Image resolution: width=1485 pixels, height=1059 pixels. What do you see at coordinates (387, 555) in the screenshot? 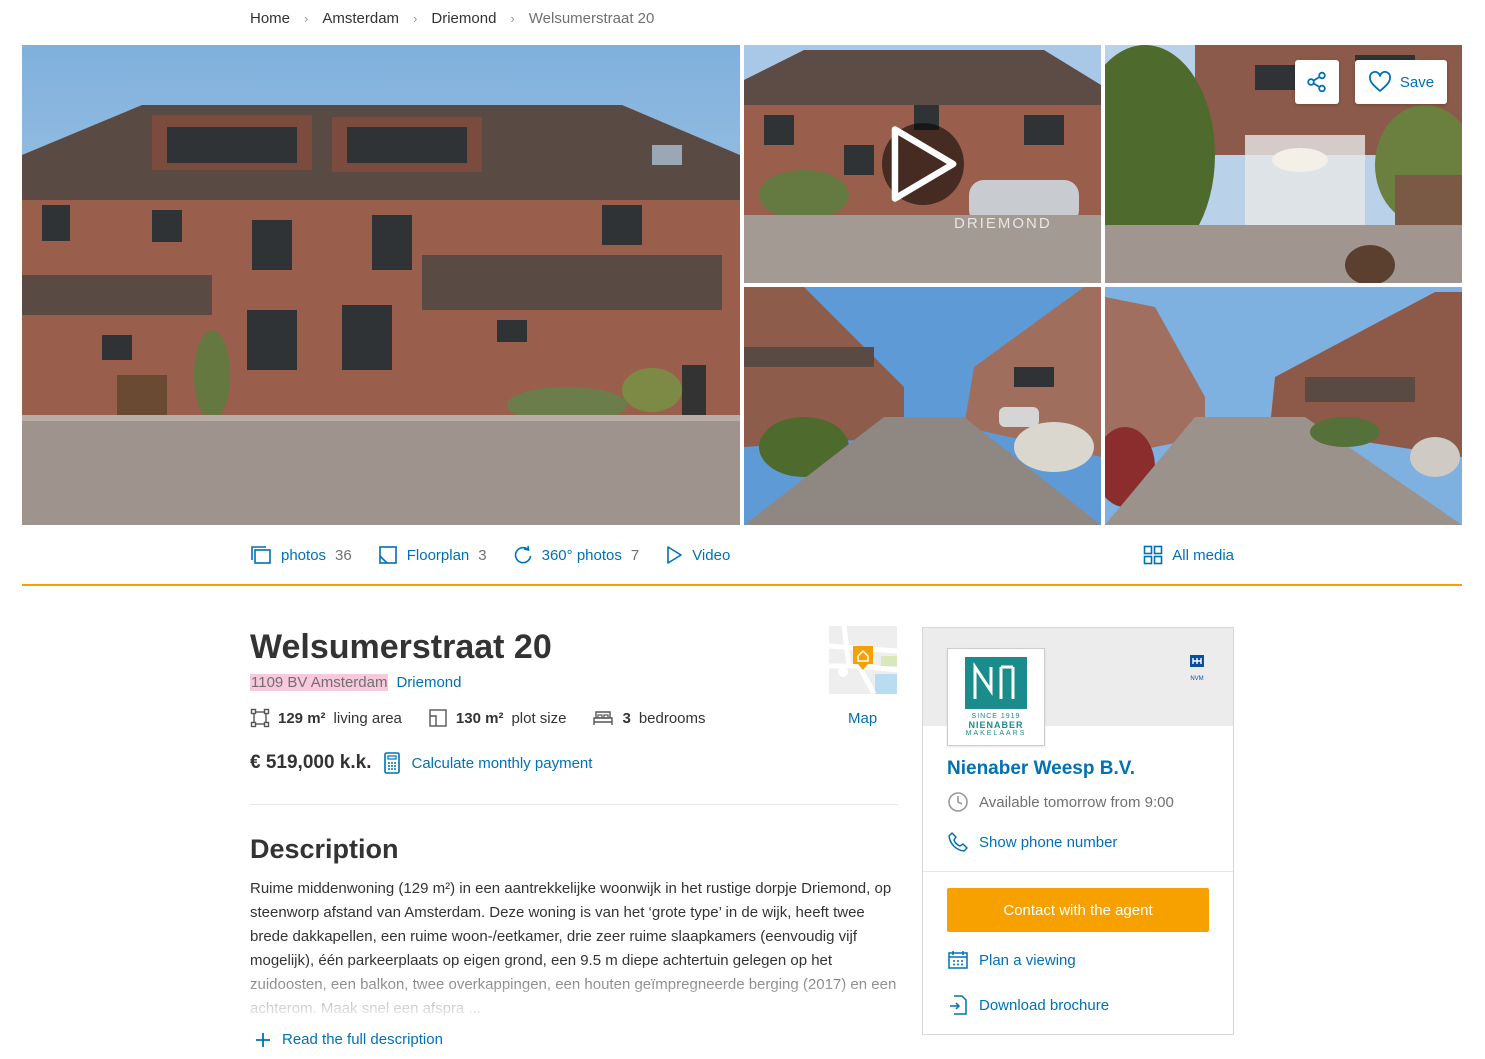
I see `floorplan-icon` at bounding box center [387, 555].